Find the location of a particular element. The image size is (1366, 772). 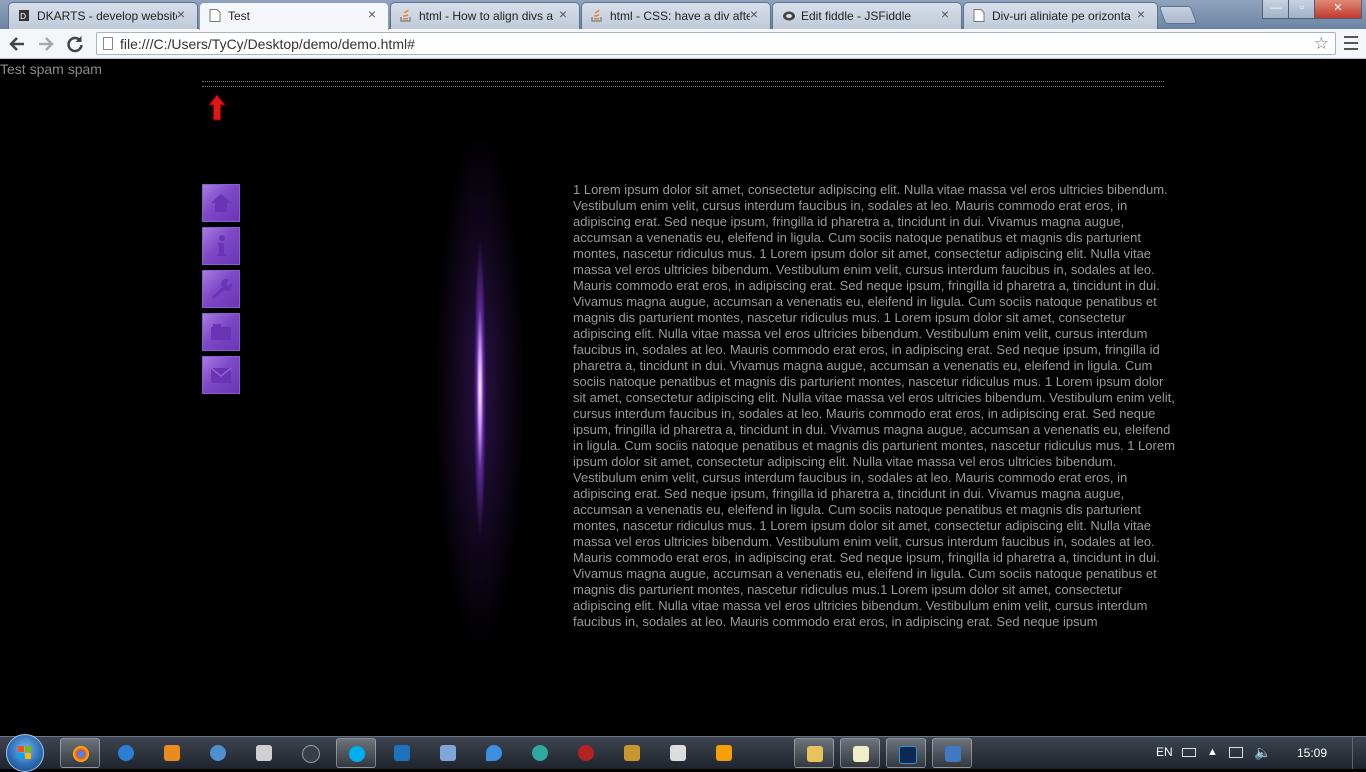

tab-title: Test is located at coordinates (239, 16).